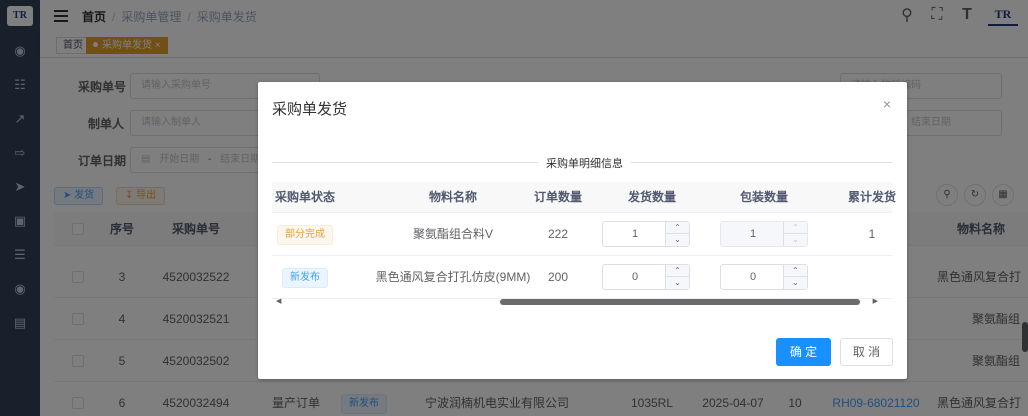 The width and height of the screenshot is (1028, 416). What do you see at coordinates (584, 197) in the screenshot?
I see `detail-table-header: 采购单状态 物料名称 订单数量 发货数量 包装数量 累计发货` at bounding box center [584, 197].